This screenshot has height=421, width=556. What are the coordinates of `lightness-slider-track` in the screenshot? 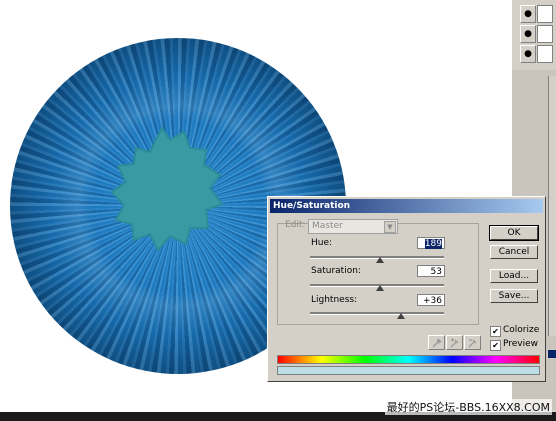 It's located at (377, 313).